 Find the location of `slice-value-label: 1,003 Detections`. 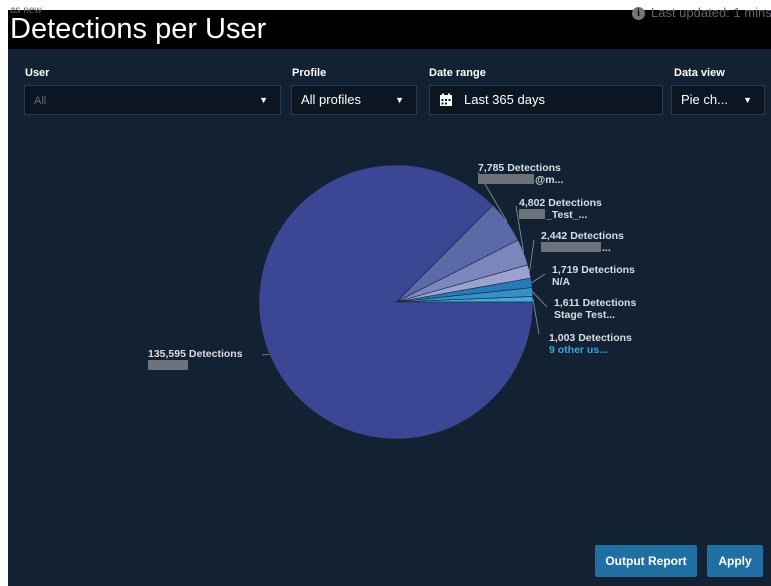

slice-value-label: 1,003 Detections is located at coordinates (590, 338).